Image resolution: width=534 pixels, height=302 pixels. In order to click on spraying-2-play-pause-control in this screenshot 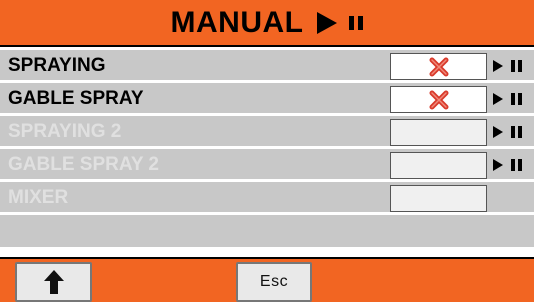, I will do `click(507, 132)`.